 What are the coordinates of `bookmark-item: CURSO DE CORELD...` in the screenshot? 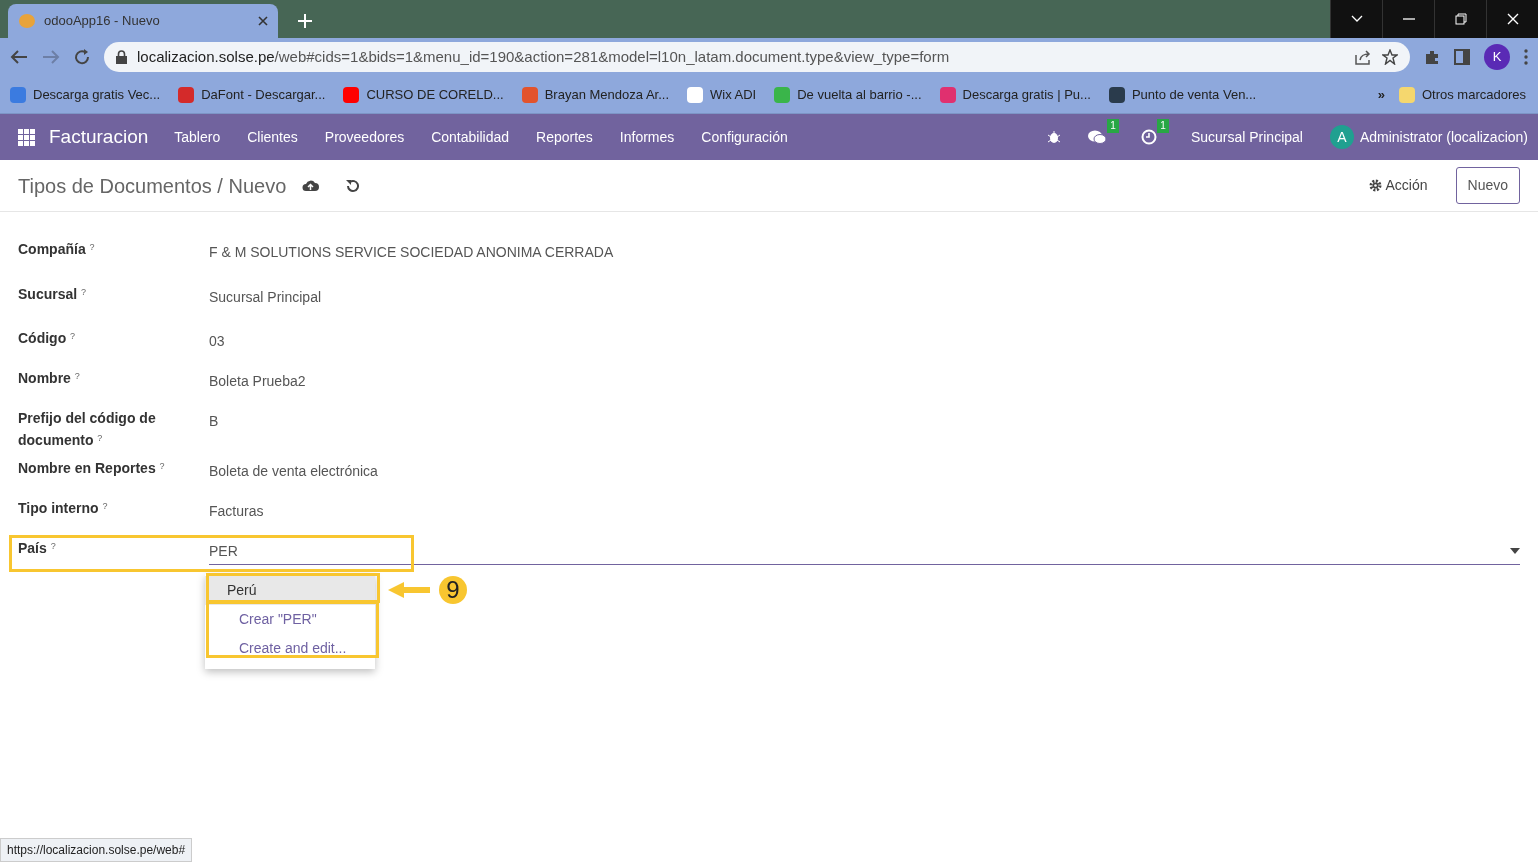 It's located at (423, 94).